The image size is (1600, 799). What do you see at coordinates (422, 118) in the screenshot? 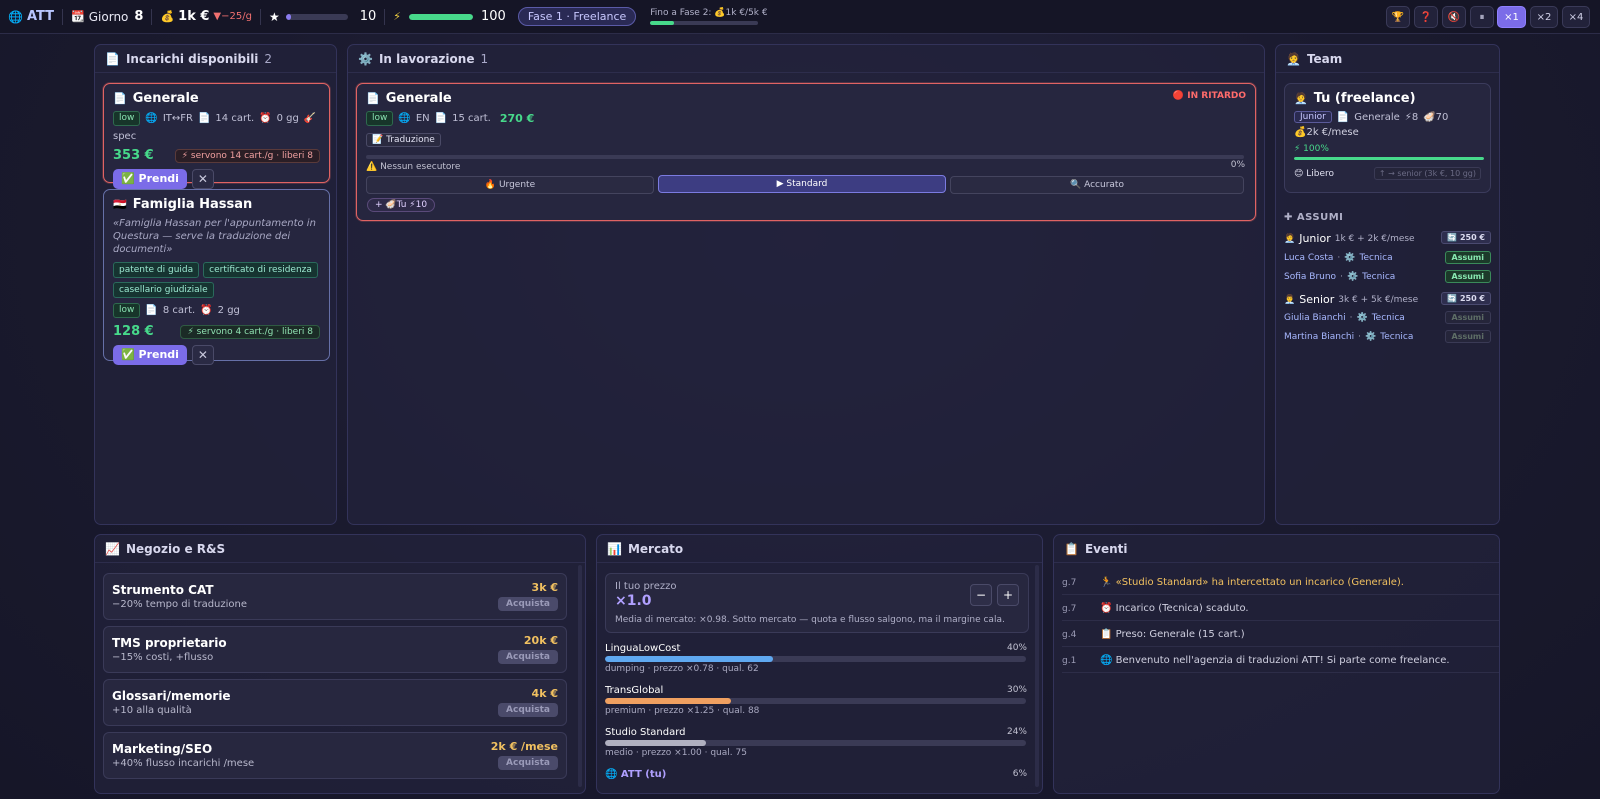
I see `languages: EN` at bounding box center [422, 118].